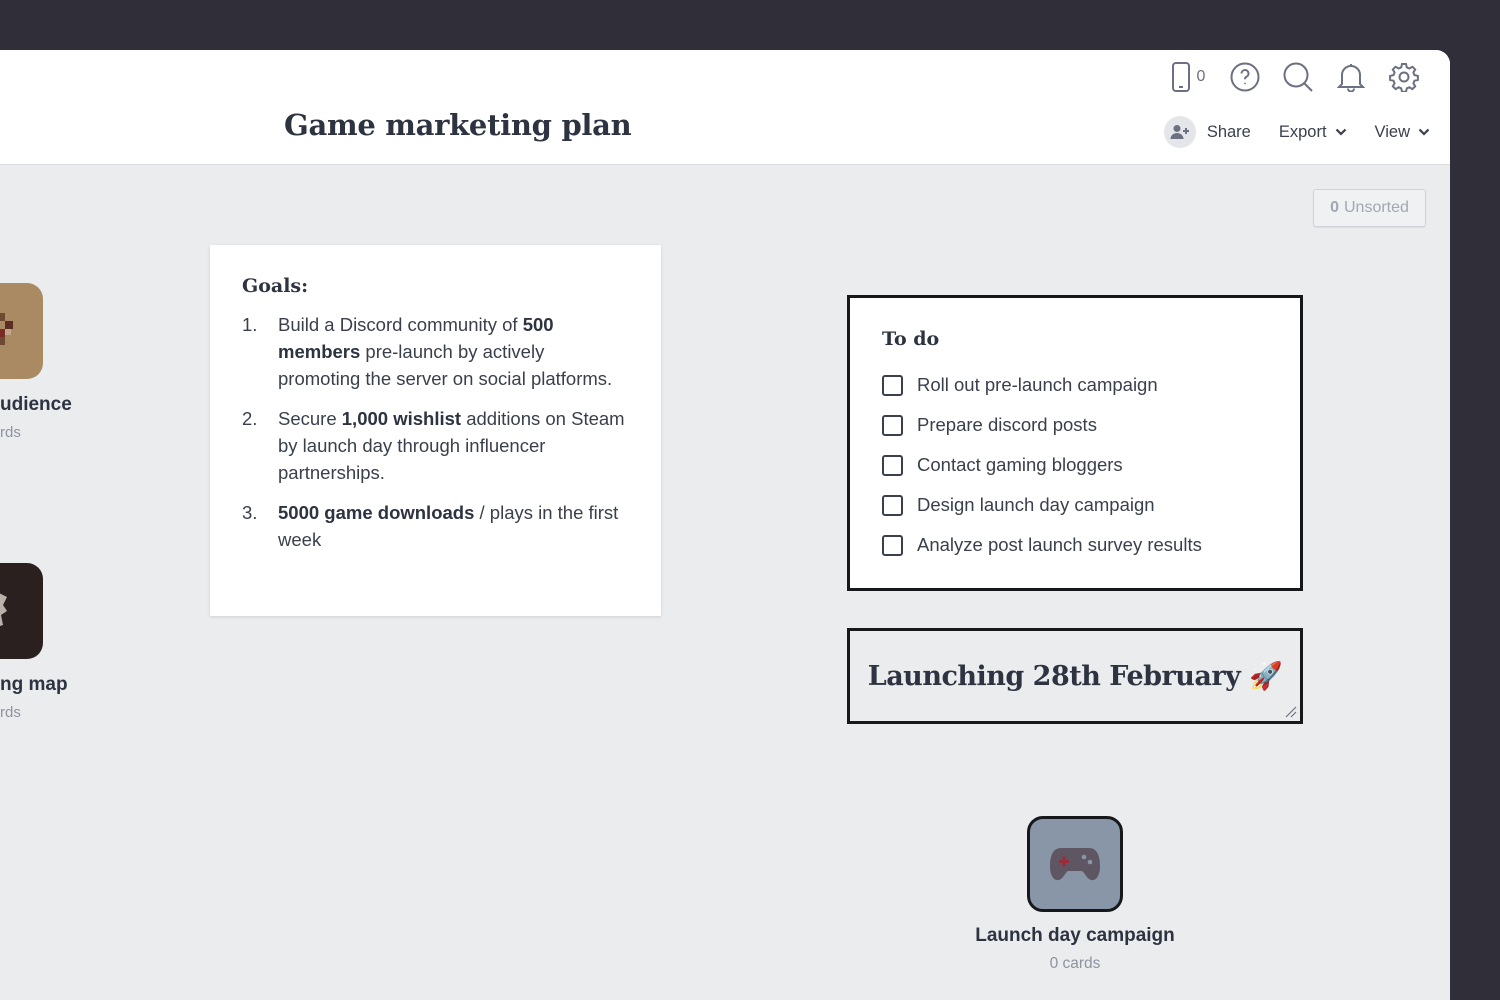  I want to click on todo-item: Prepare discord posts, so click(1075, 425).